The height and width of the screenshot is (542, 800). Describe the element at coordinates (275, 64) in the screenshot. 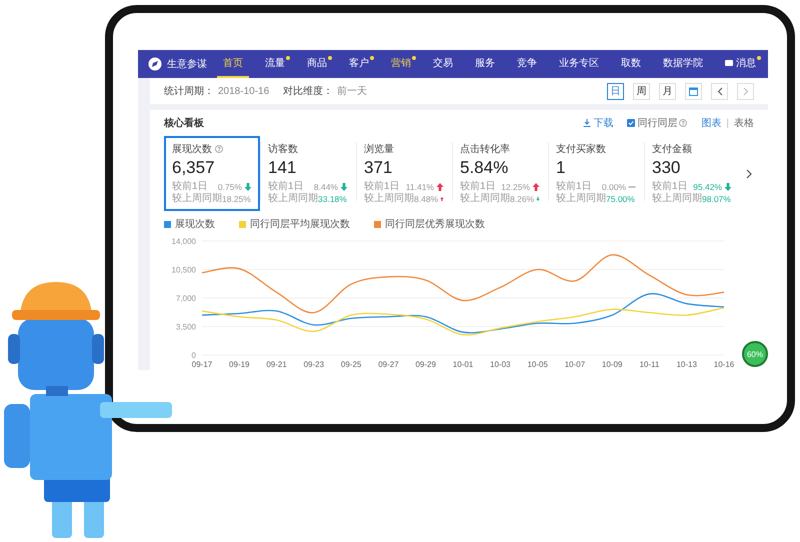

I see `nav-tab: 流量` at that location.